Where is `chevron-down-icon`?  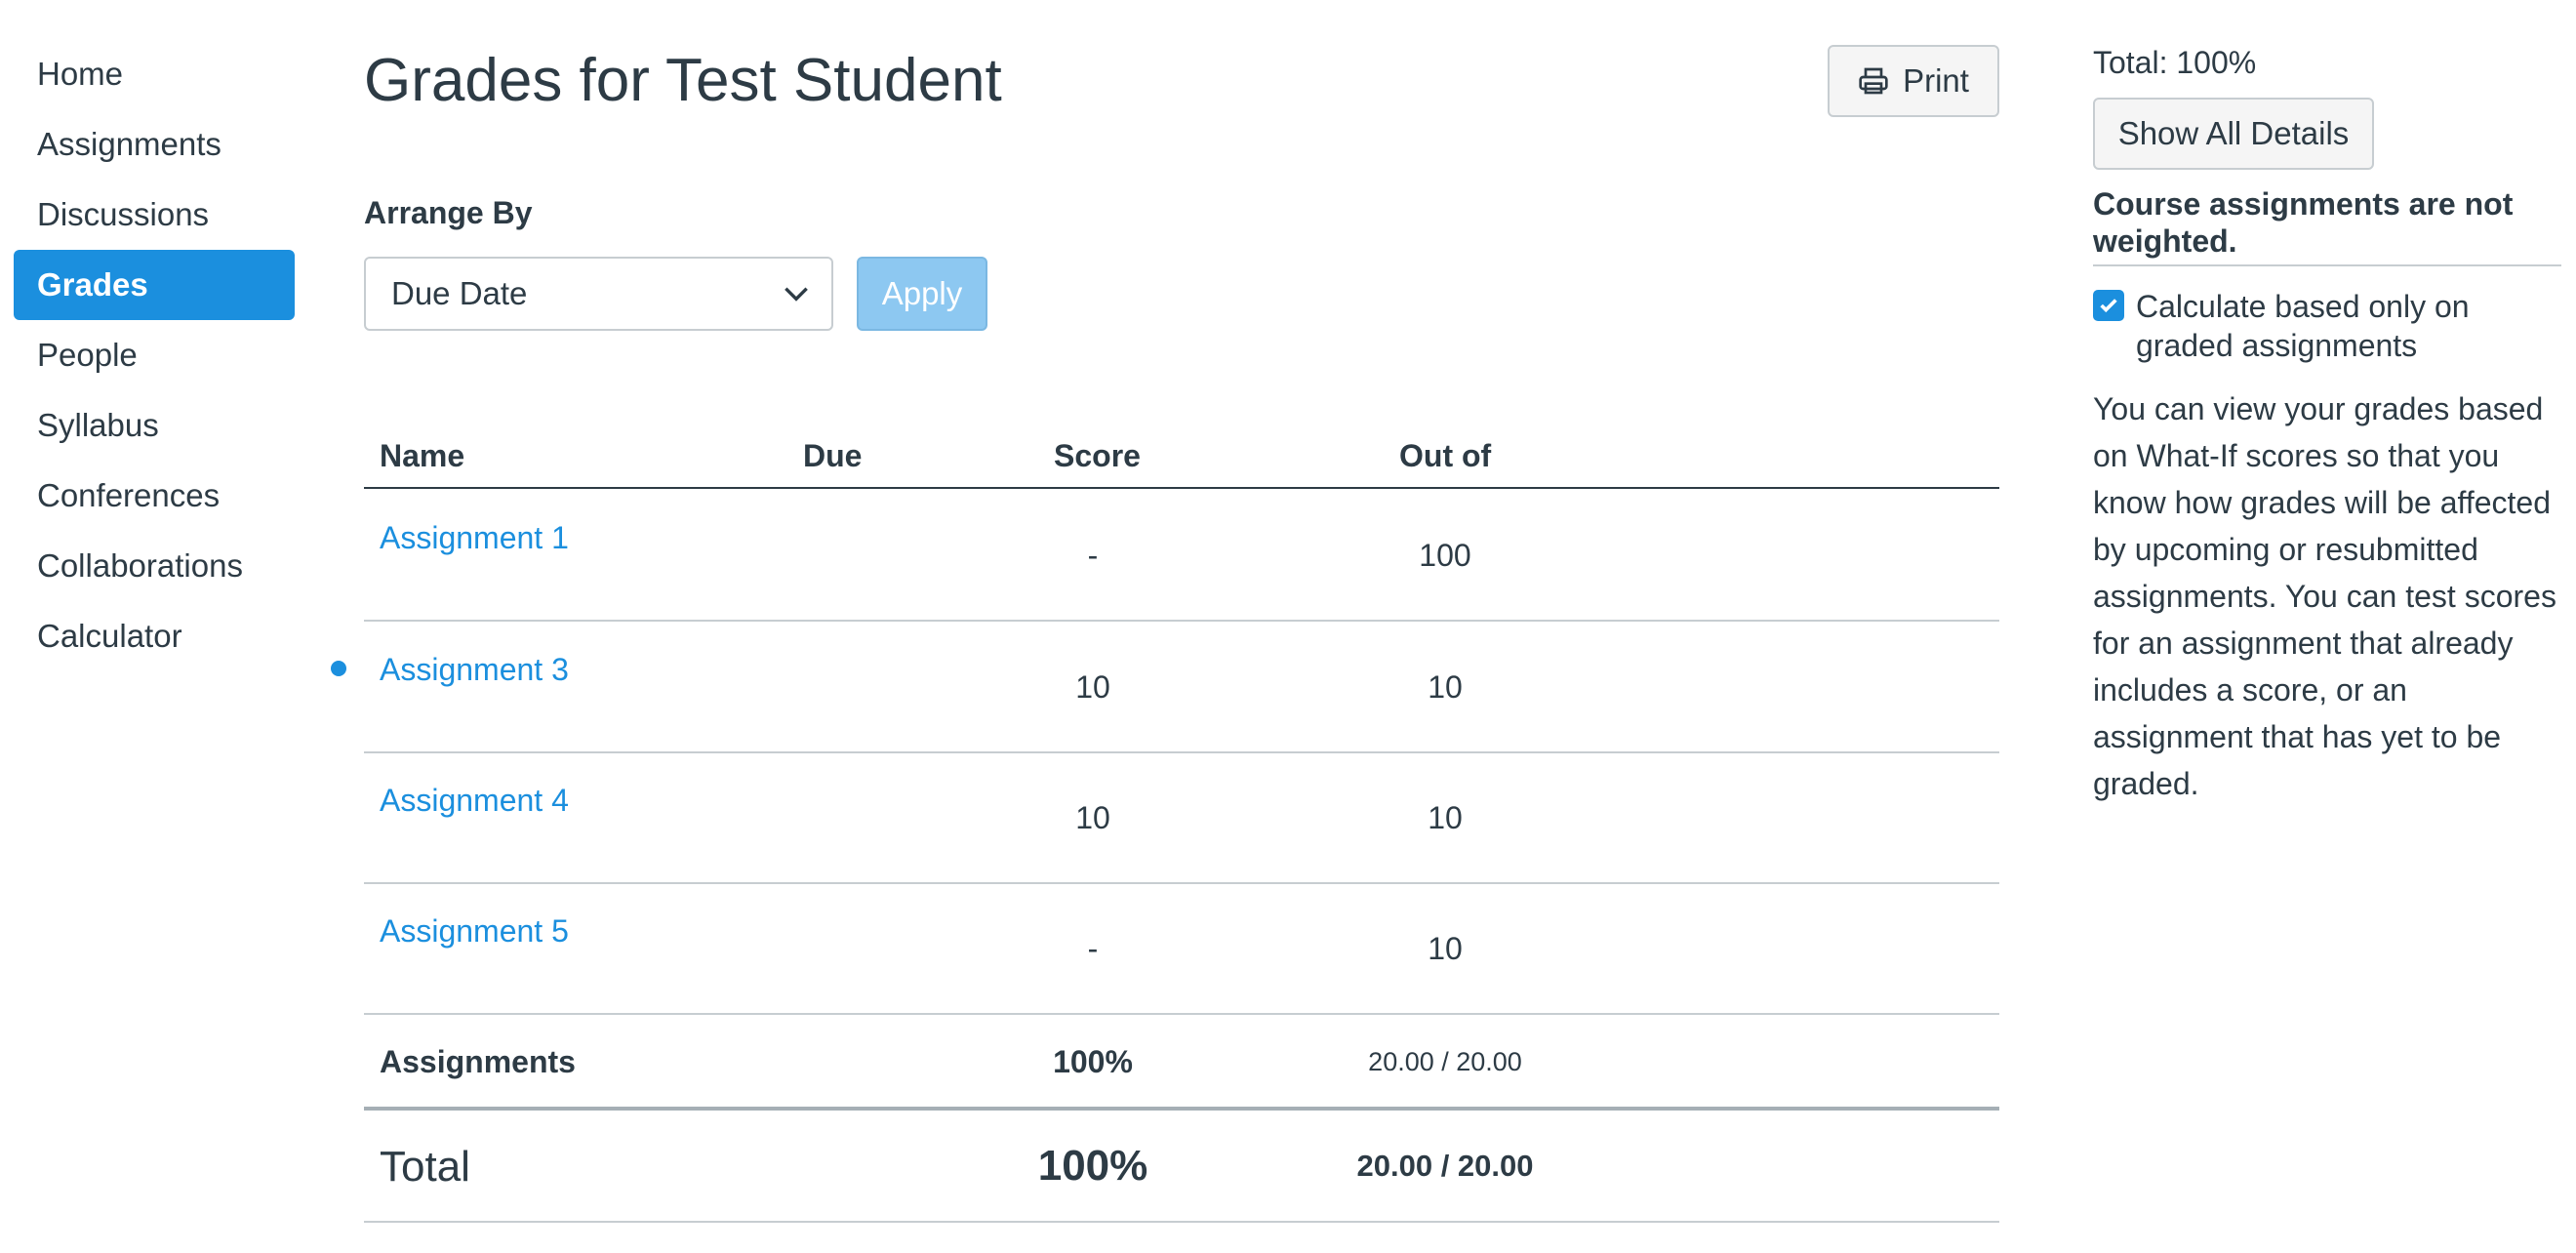
chevron-down-icon is located at coordinates (796, 294).